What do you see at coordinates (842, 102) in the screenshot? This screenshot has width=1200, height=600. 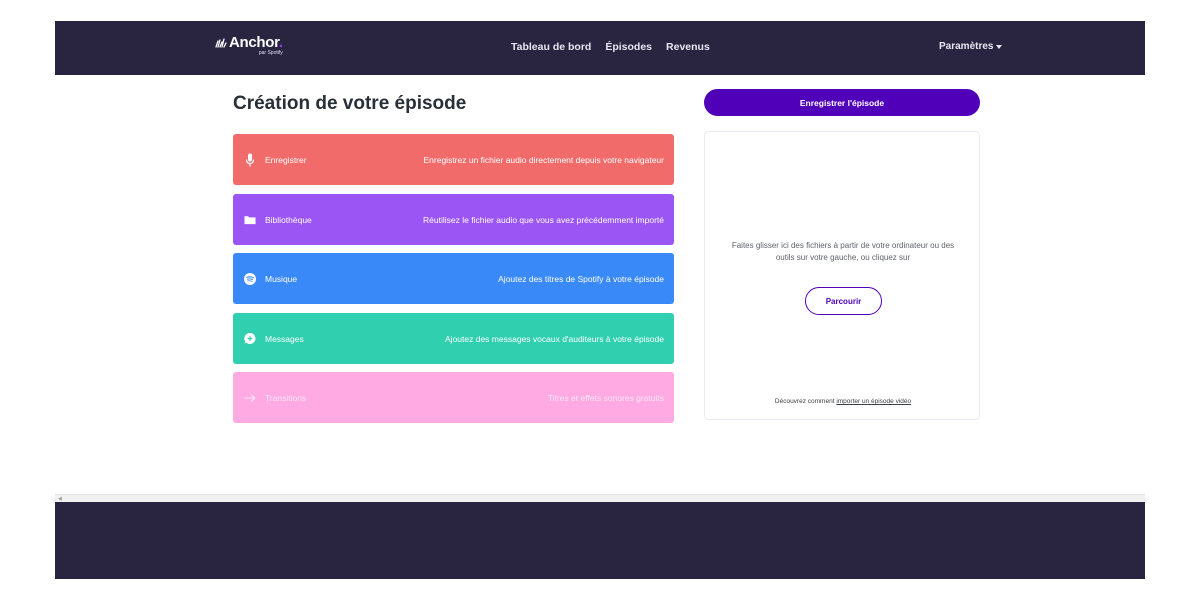 I see `record-episode-button: Enregistrer l'épisode` at bounding box center [842, 102].